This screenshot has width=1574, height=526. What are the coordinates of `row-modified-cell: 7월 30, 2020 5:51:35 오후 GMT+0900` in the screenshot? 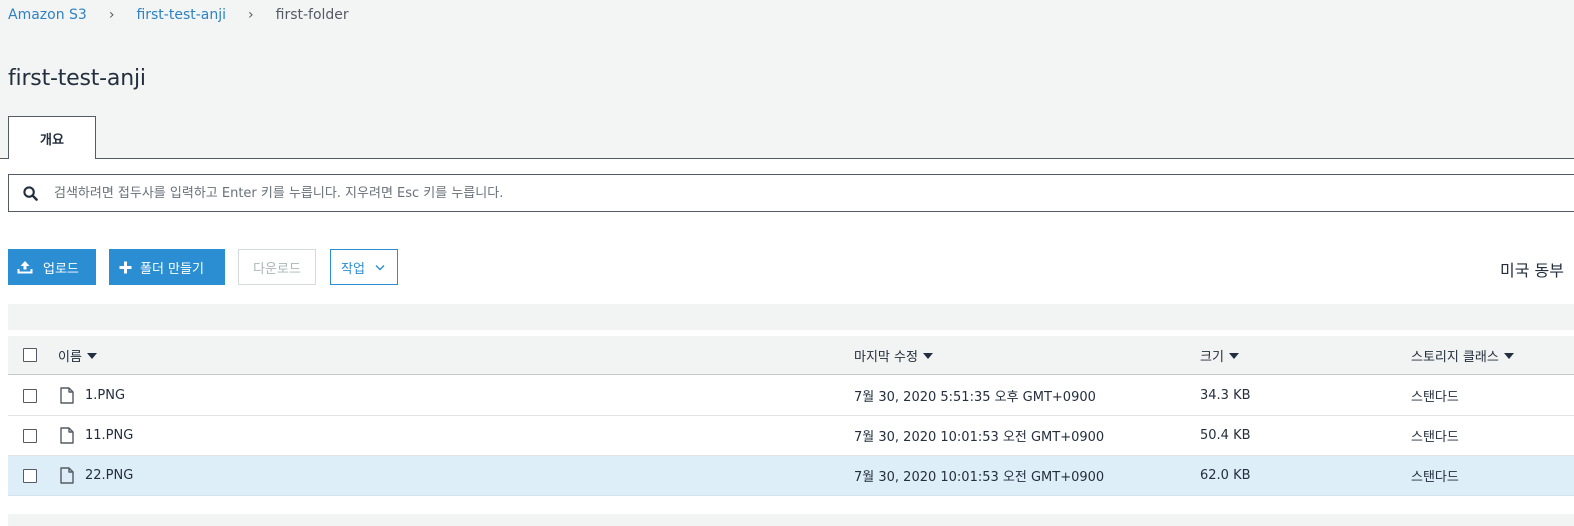 It's located at (975, 397).